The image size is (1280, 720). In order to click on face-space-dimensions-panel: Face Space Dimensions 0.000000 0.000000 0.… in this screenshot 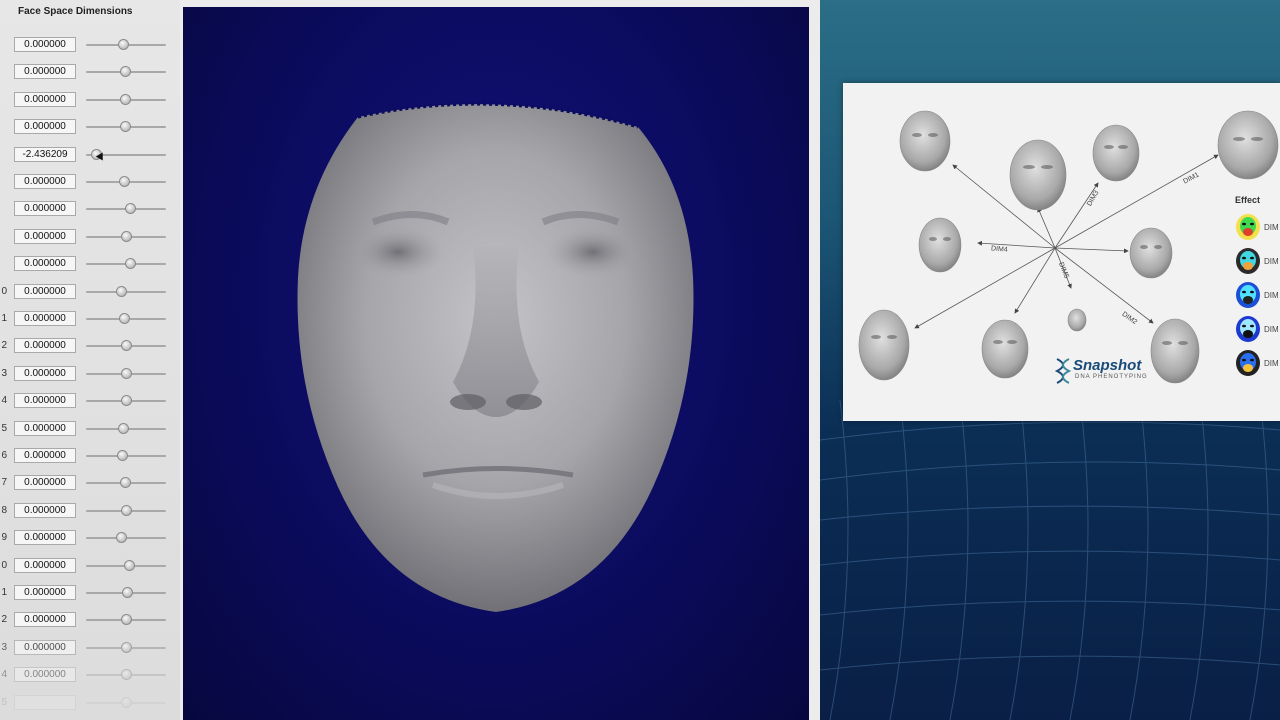, I will do `click(90, 360)`.